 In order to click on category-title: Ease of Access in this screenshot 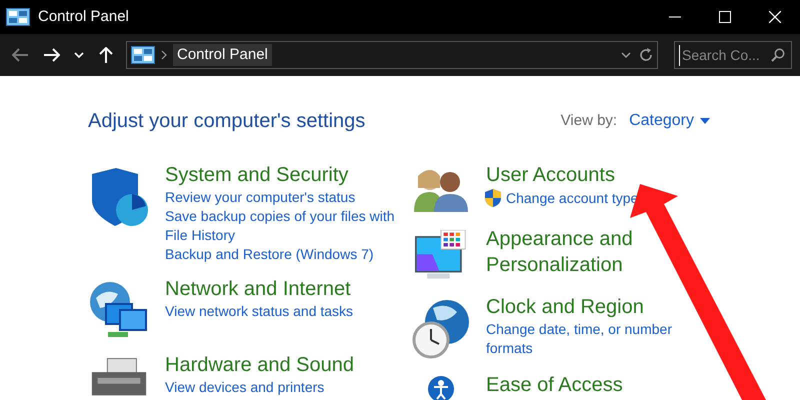, I will do `click(554, 385)`.